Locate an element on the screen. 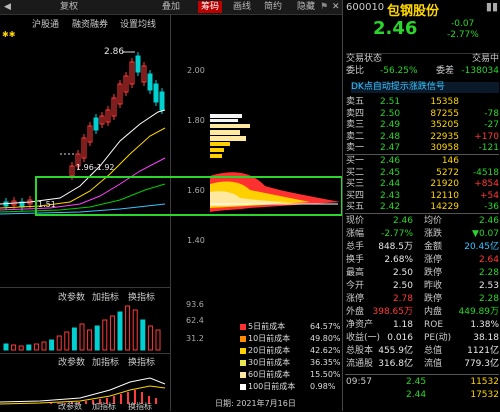 The height and width of the screenshot is (412, 500). overlay-button: 叠加 is located at coordinates (171, 7).